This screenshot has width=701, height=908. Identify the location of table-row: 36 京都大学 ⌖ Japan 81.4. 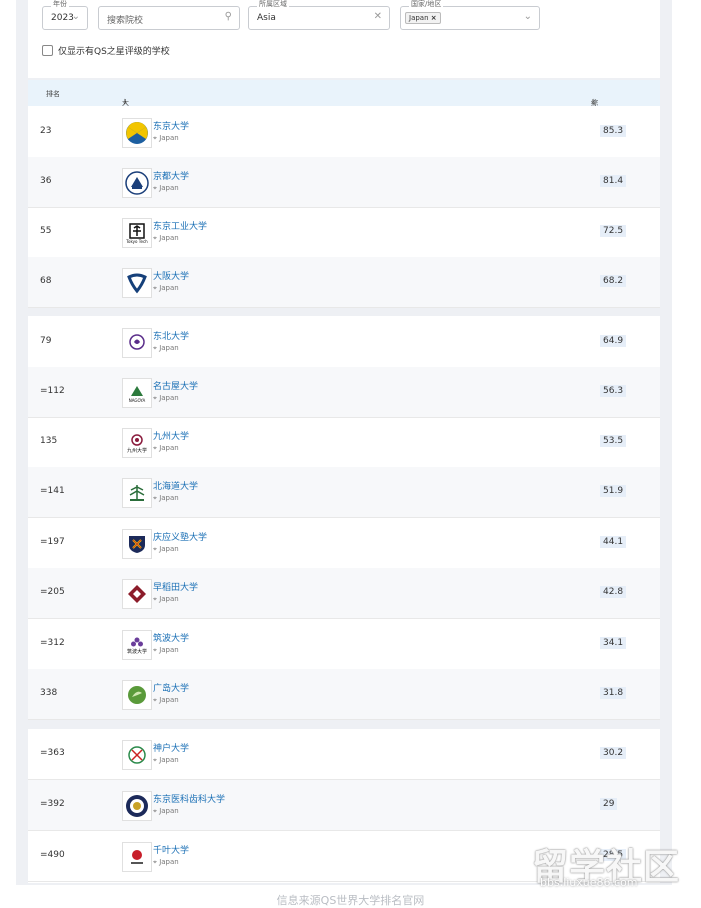
(344, 182).